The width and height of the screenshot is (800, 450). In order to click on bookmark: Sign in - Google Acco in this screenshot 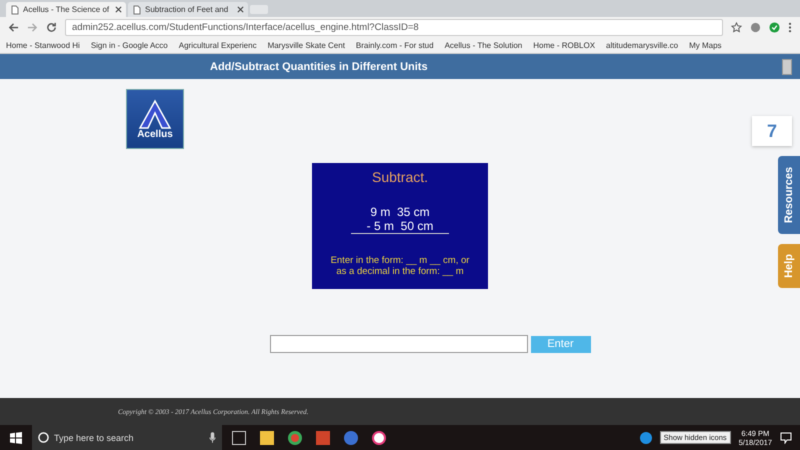, I will do `click(129, 45)`.